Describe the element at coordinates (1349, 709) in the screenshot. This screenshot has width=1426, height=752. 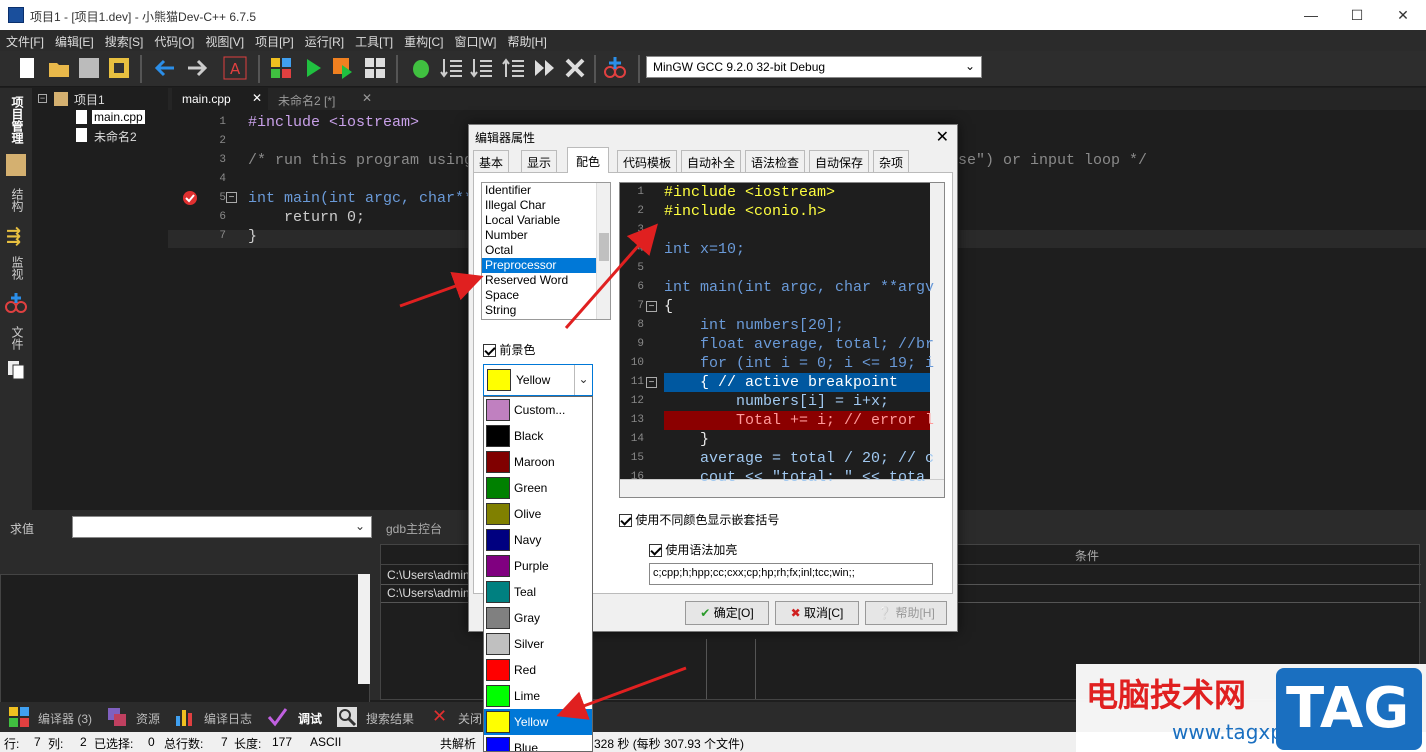
I see `watermark-logo: TAG` at that location.